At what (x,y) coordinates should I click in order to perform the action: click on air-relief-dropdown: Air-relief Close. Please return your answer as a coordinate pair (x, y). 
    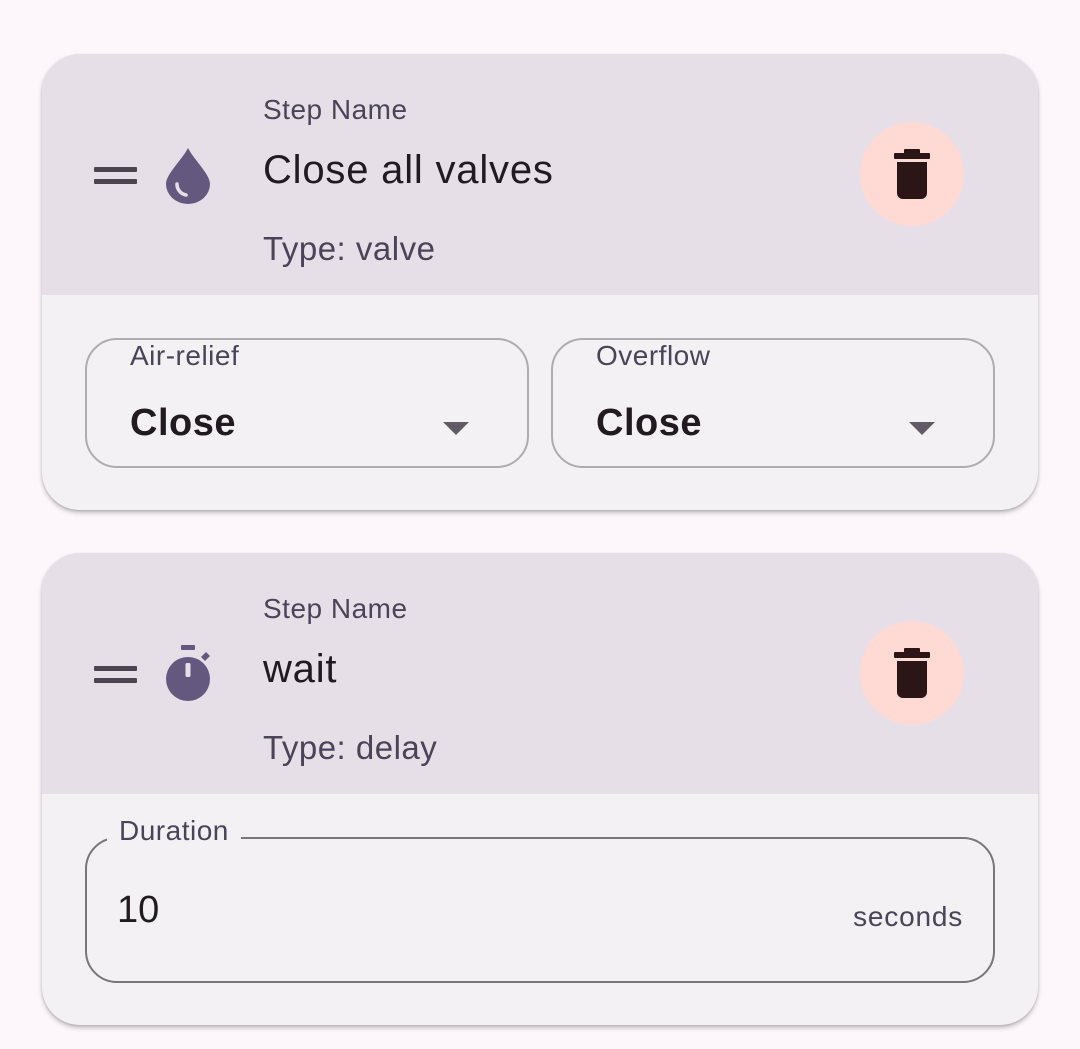
    Looking at the image, I should click on (307, 403).